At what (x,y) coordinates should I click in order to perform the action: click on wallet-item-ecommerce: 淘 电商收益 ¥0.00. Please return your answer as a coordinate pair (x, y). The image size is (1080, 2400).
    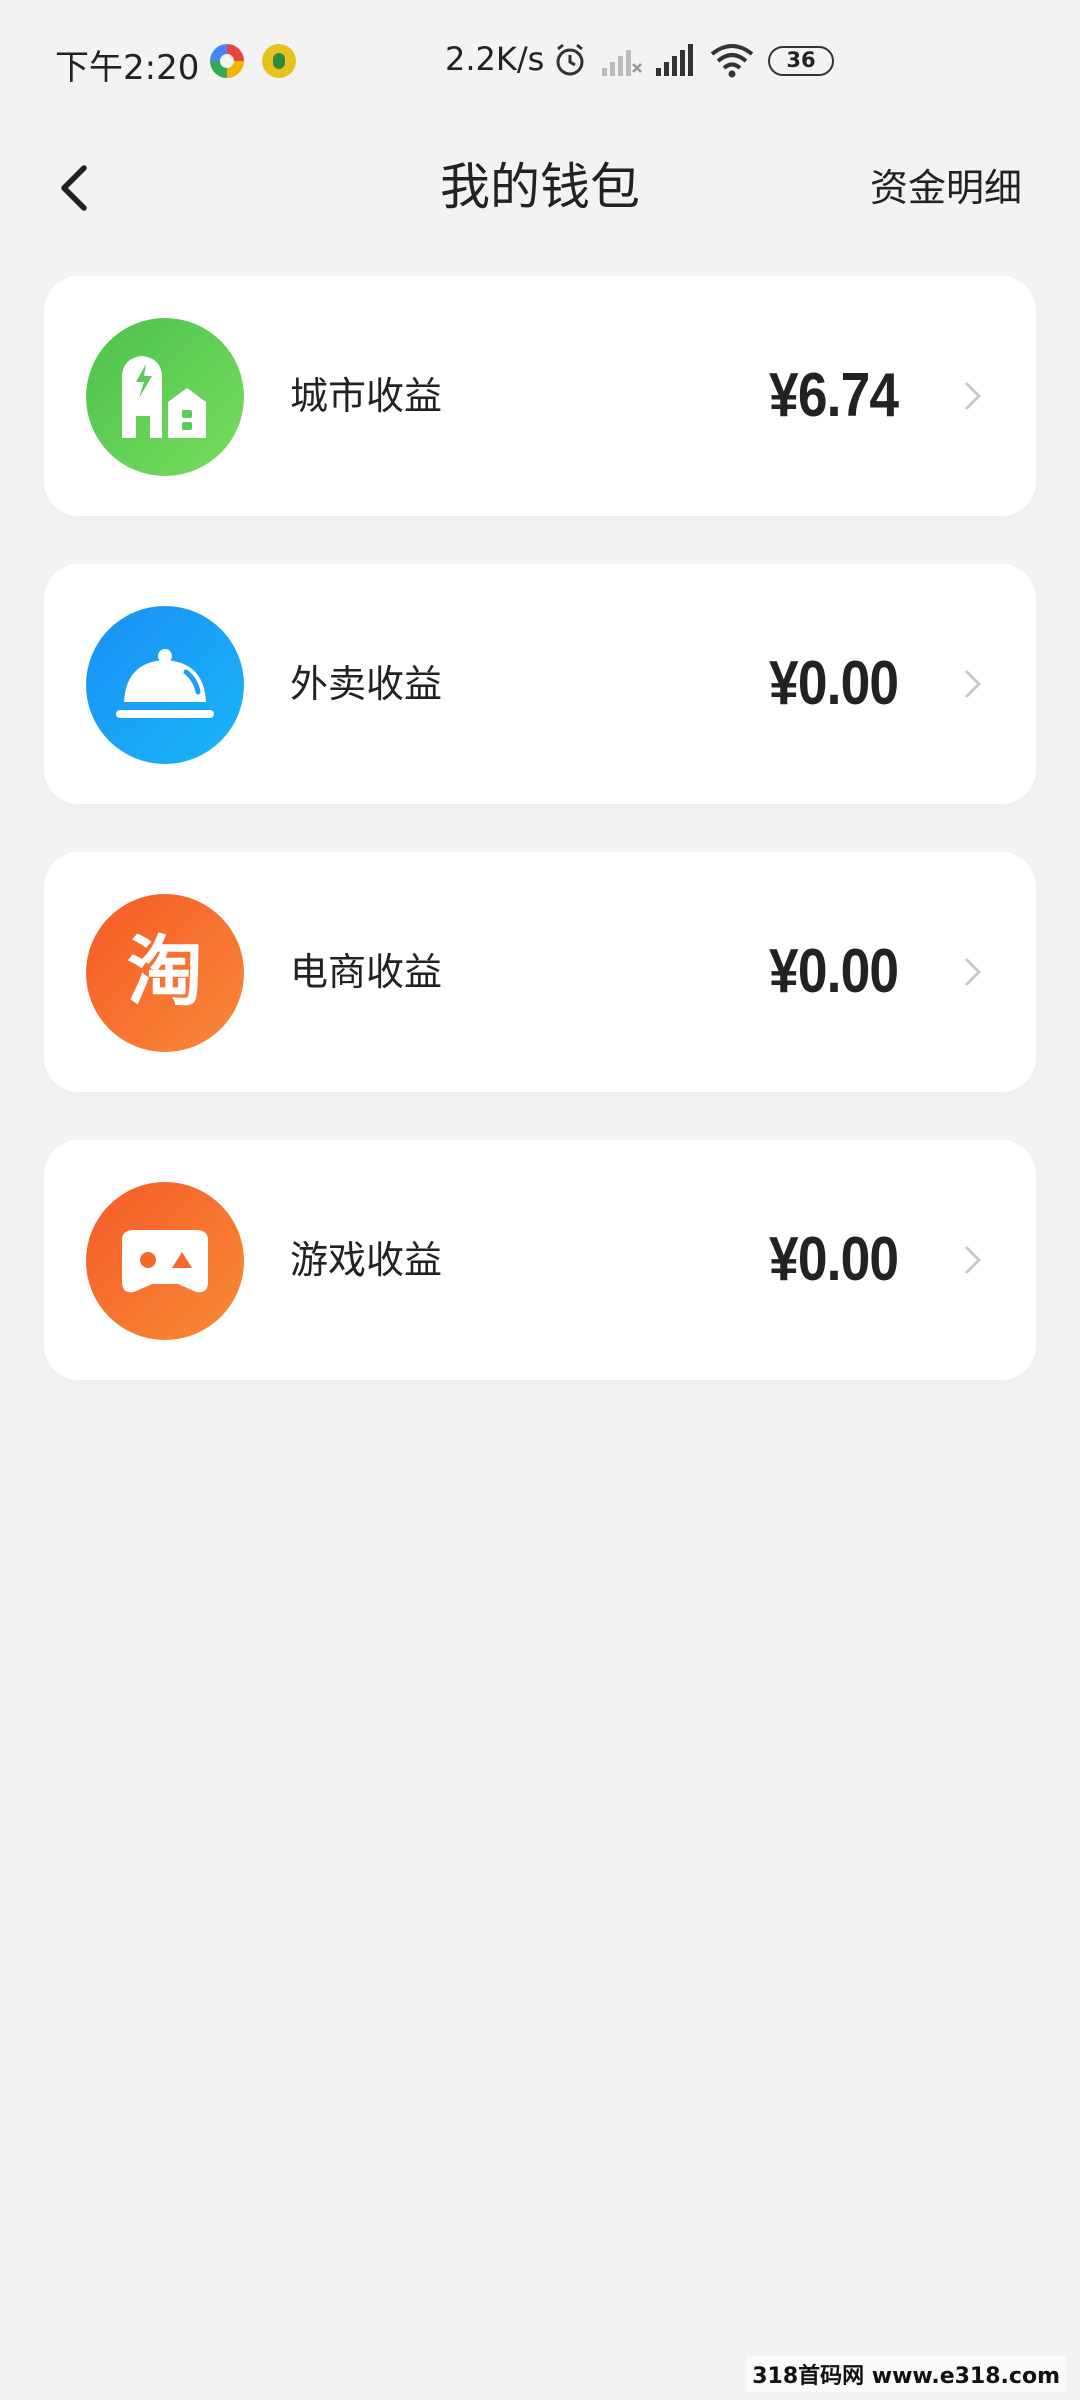
    Looking at the image, I should click on (540, 972).